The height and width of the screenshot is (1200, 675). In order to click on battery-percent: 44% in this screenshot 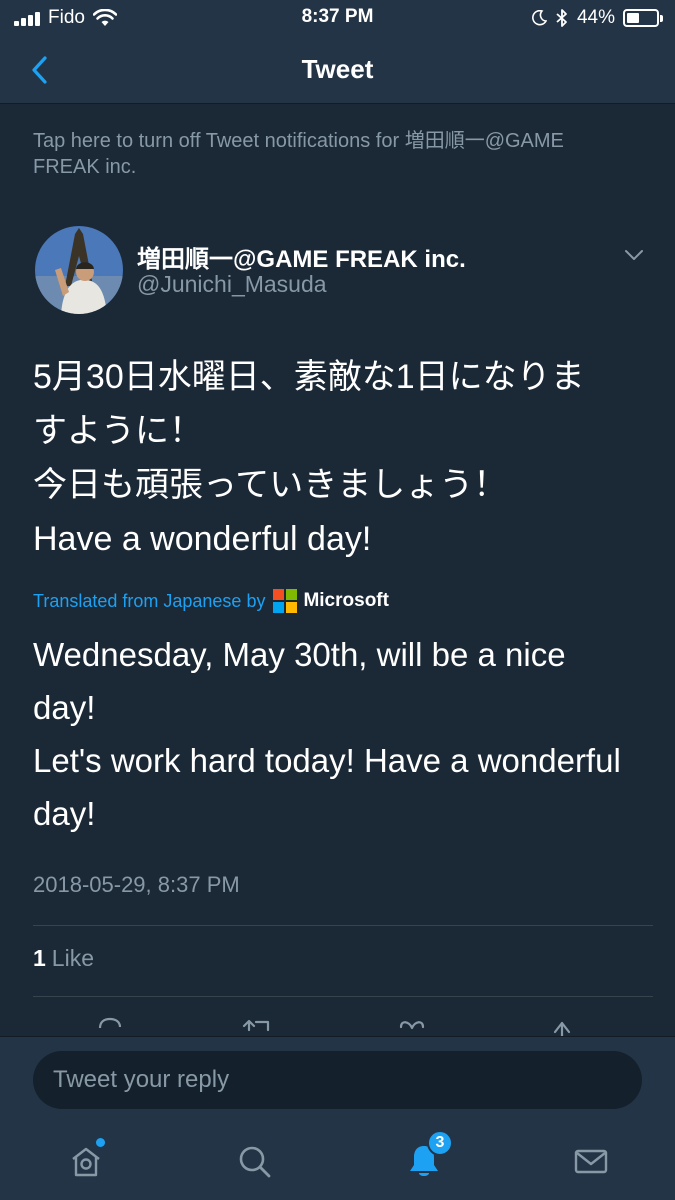, I will do `click(595, 17)`.